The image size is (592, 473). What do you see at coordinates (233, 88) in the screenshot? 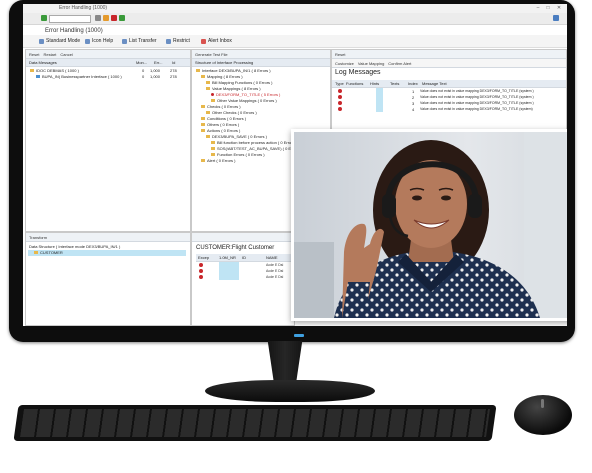
I see `structure-tree-node: Value Mappings ( 8 Errors )` at bounding box center [233, 88].